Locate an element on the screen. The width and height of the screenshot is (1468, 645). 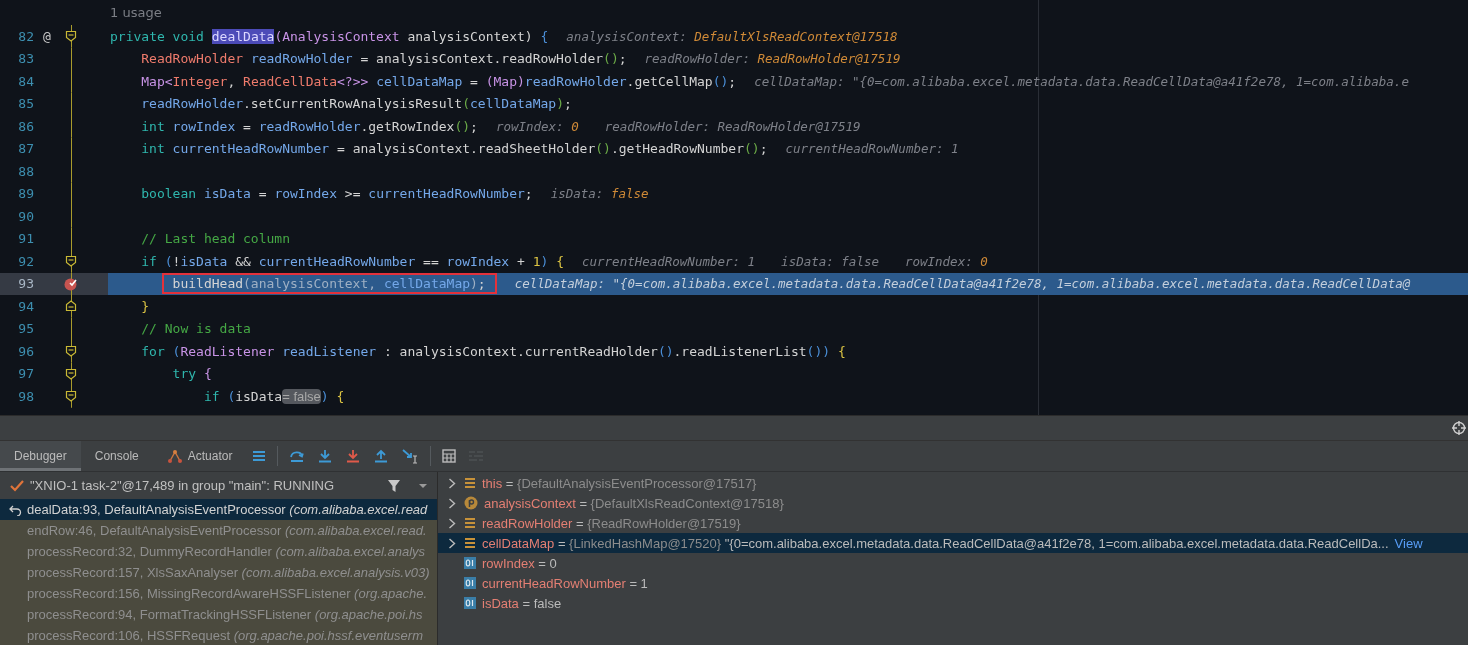
code-line: ReadRowHolder readRowHolder = analysisContext.readRowHolder(); is located at coordinates (384, 59).